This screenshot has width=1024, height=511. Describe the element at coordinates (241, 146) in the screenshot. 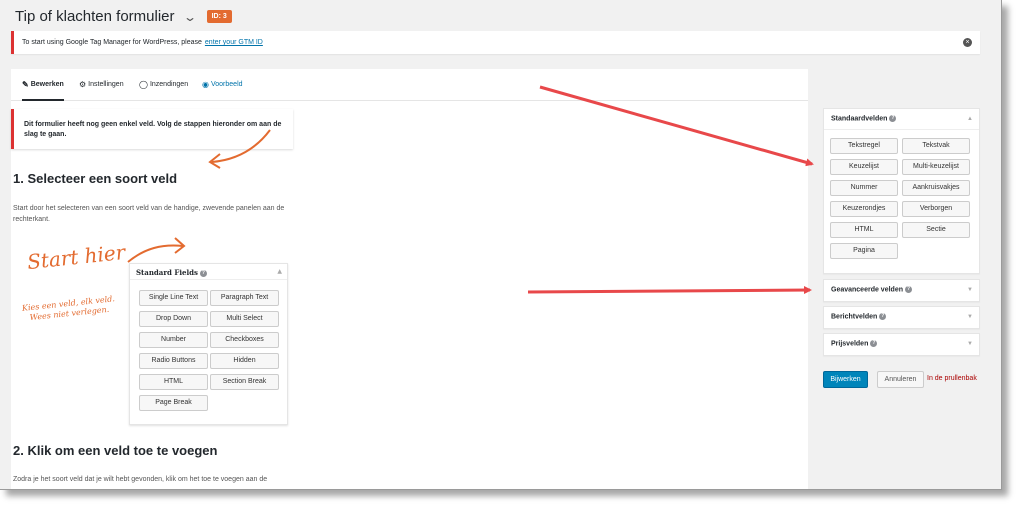

I see `orange-arrow-to-heading` at that location.